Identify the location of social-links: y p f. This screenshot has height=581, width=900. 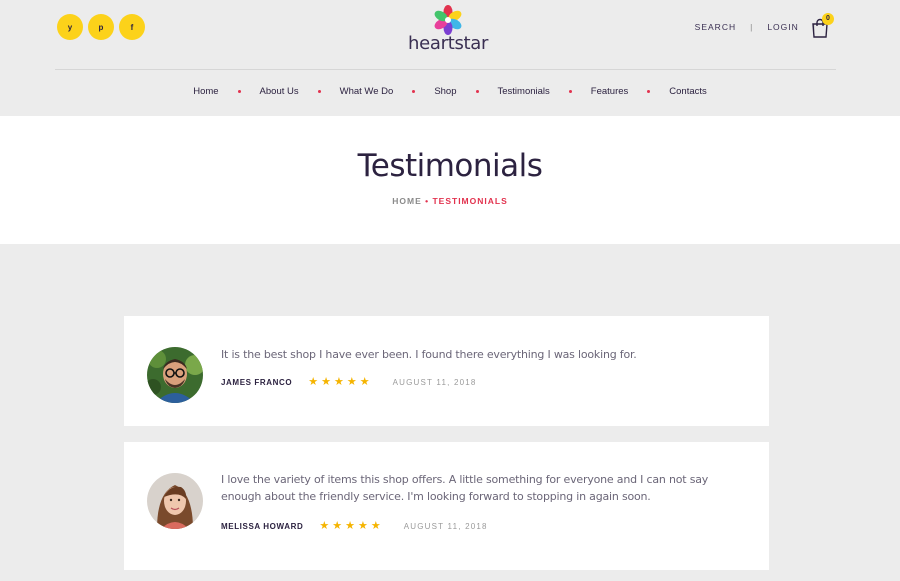
(101, 27).